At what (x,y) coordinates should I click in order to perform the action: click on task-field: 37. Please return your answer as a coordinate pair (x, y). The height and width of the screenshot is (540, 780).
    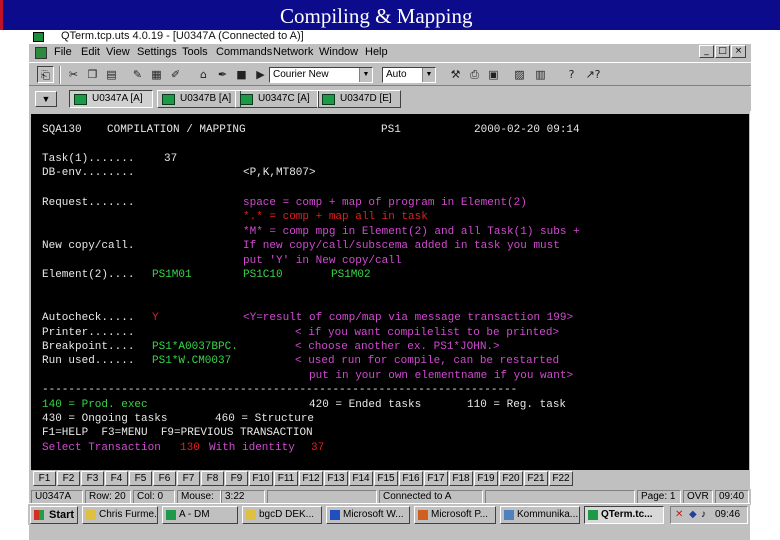
    Looking at the image, I should click on (170, 159).